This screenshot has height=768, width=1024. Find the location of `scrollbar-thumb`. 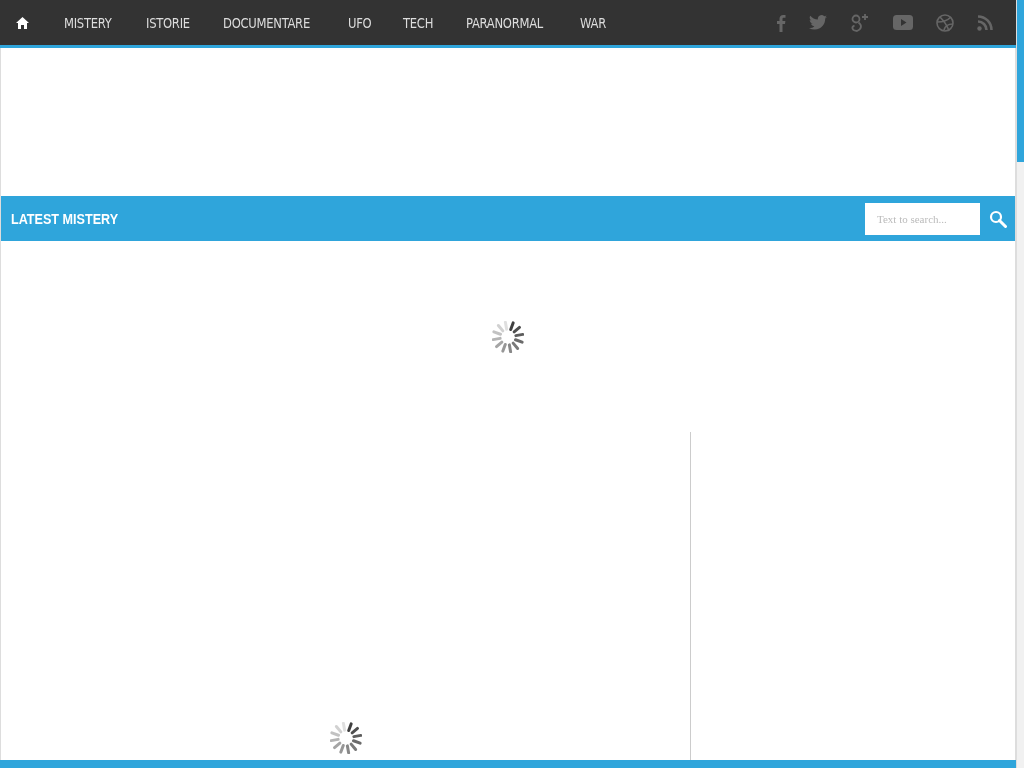

scrollbar-thumb is located at coordinates (1020, 81).